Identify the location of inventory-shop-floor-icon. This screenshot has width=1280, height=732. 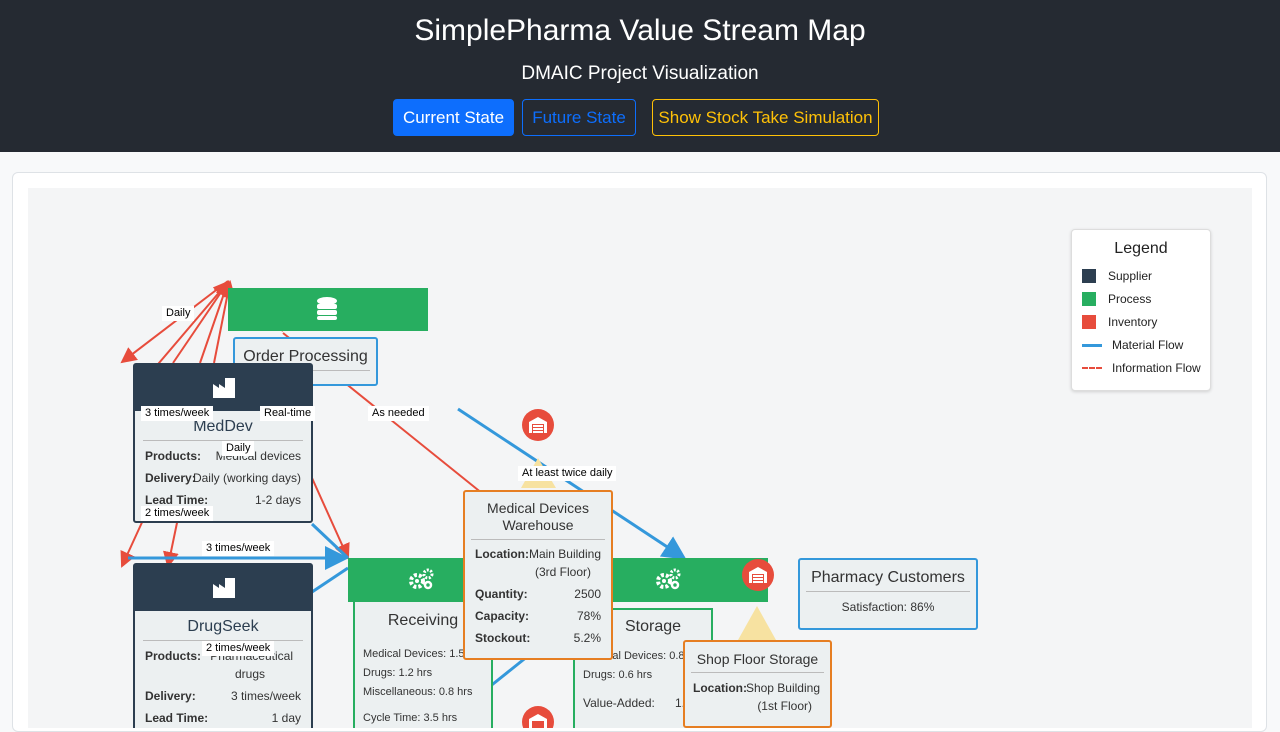
(758, 575).